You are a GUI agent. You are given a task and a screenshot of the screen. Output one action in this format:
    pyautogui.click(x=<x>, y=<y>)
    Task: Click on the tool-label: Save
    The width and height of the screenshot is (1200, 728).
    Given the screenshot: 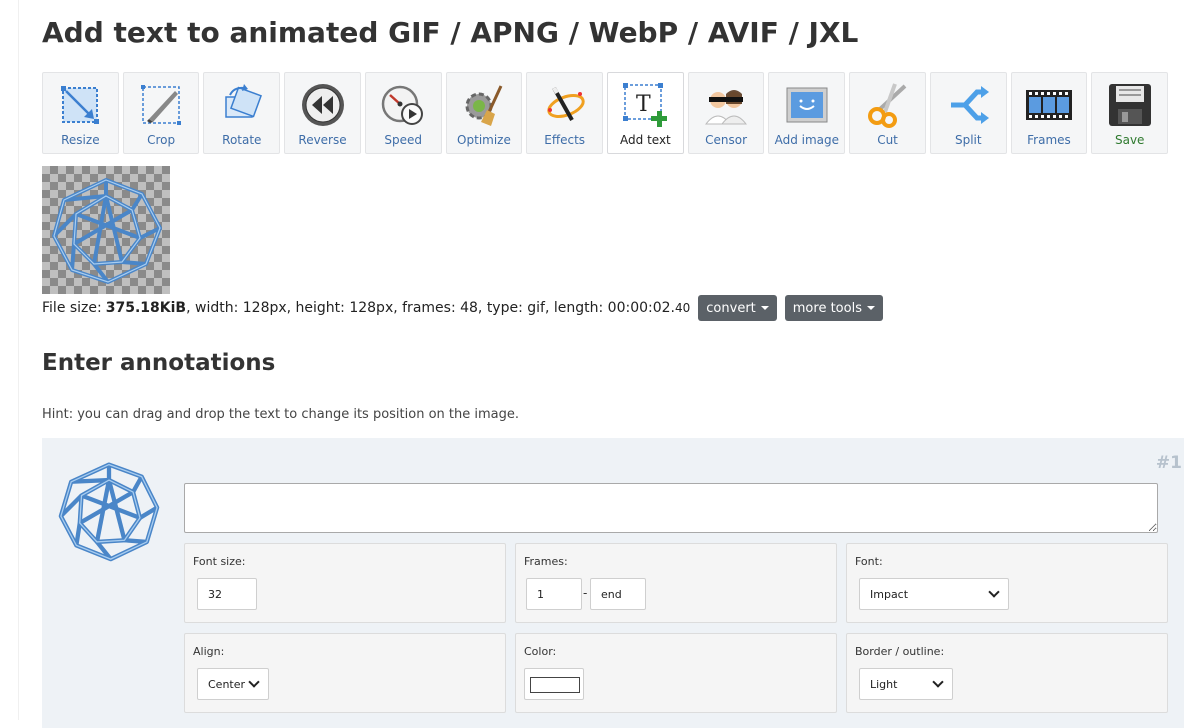 What is the action you would take?
    pyautogui.click(x=1129, y=140)
    